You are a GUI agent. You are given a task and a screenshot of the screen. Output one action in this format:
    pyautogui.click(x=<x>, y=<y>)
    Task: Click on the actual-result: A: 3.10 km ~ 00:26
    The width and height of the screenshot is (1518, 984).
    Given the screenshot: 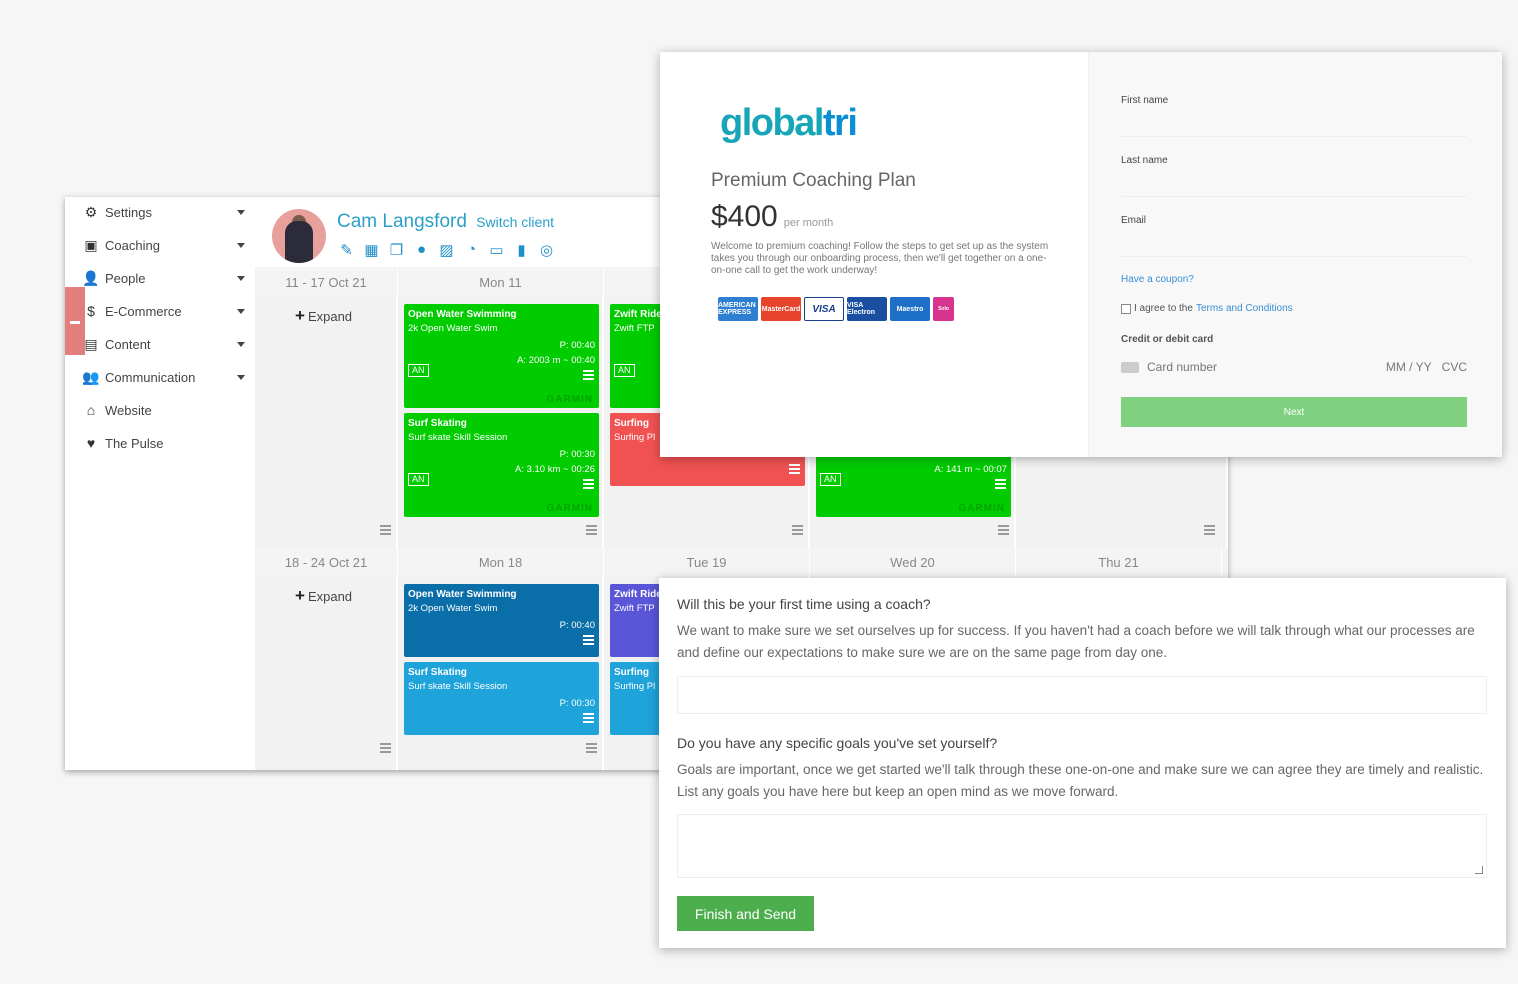 What is the action you would take?
    pyautogui.click(x=554, y=469)
    